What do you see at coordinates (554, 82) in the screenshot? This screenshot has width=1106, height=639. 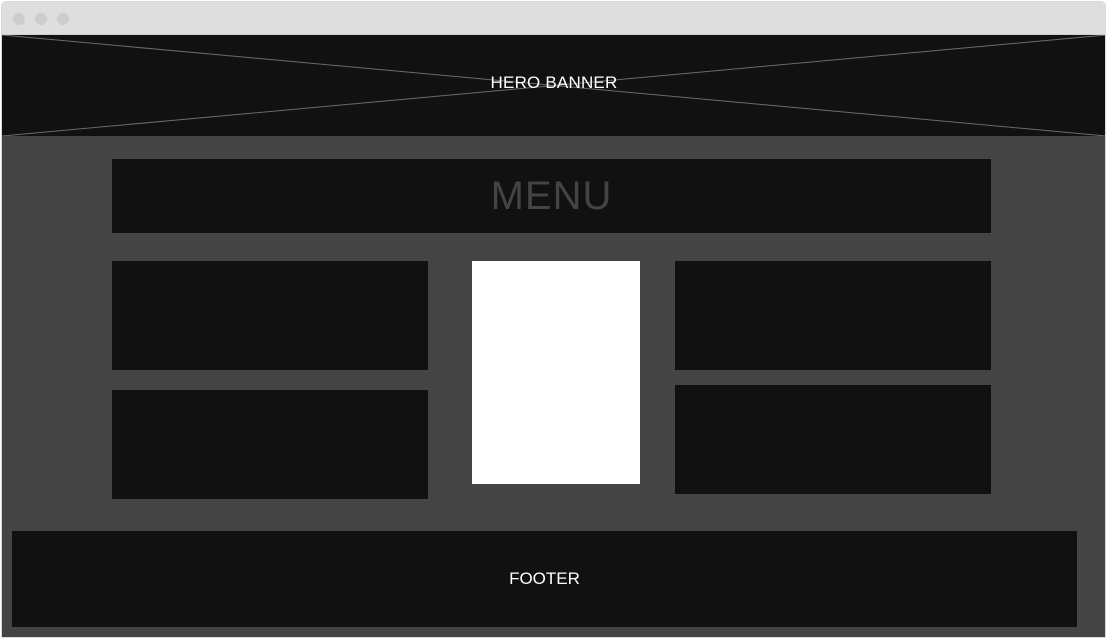 I see `hero-banner-label: HERO BANNER` at bounding box center [554, 82].